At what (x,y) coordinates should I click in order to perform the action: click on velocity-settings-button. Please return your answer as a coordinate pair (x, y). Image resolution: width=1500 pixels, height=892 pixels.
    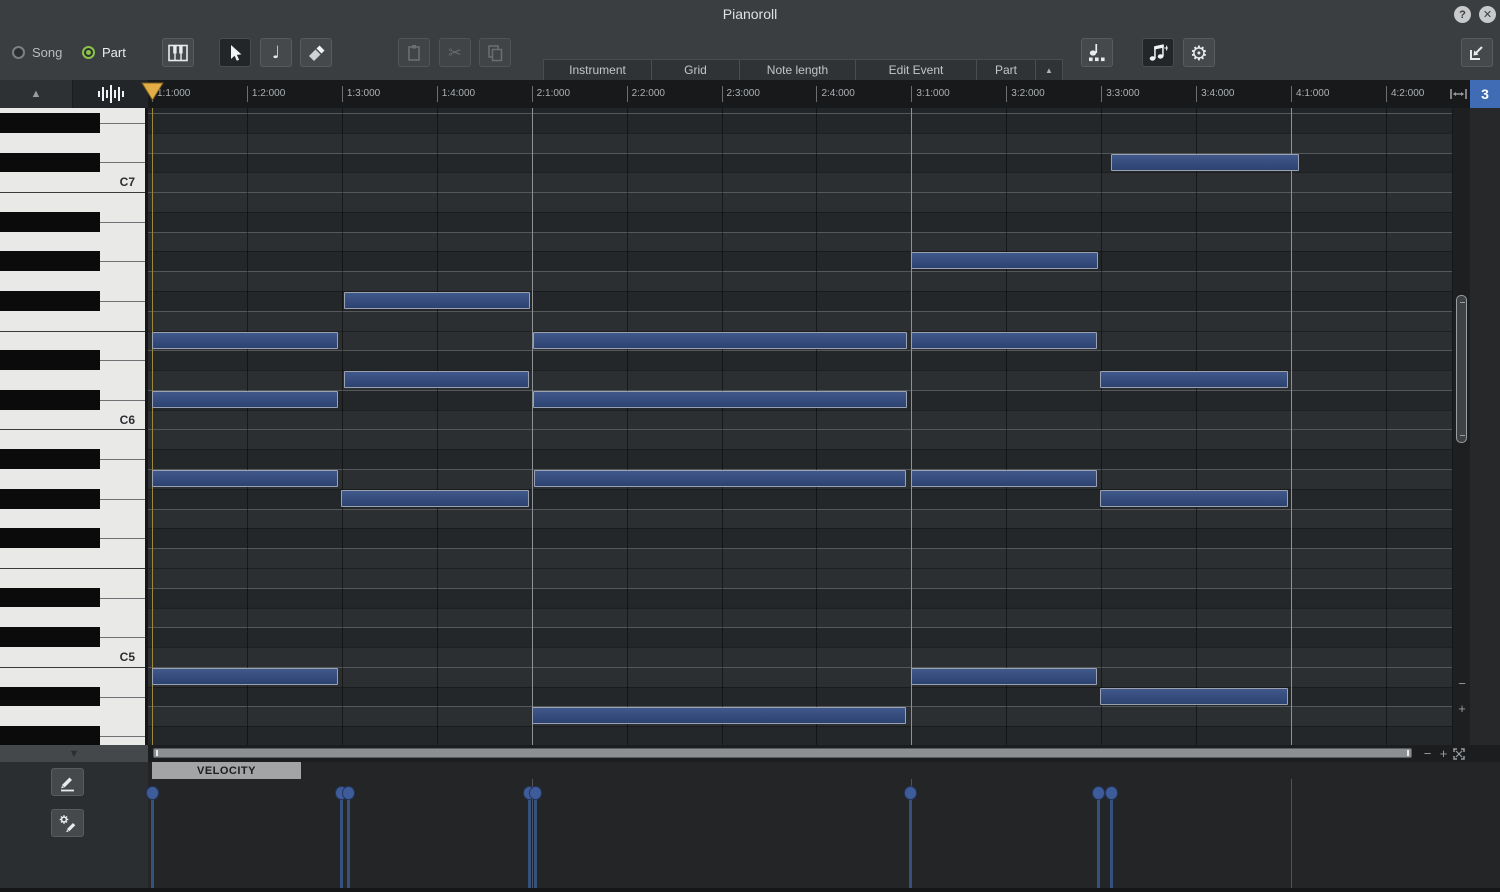
    Looking at the image, I should click on (67, 823).